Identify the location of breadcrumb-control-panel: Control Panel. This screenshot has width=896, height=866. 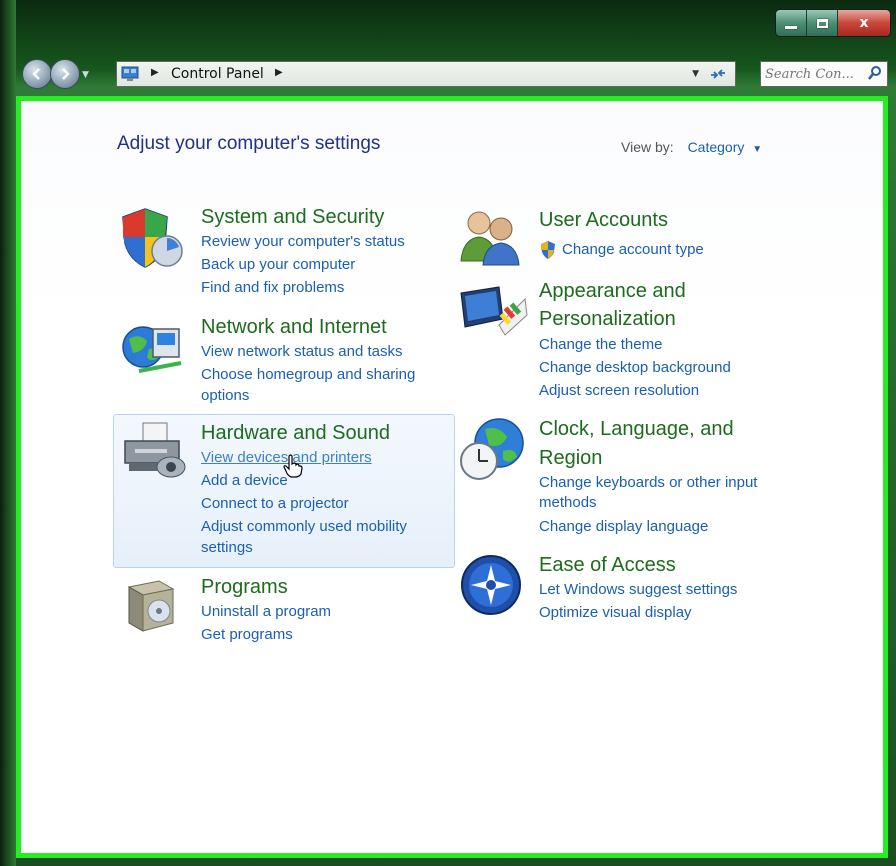
(217, 74).